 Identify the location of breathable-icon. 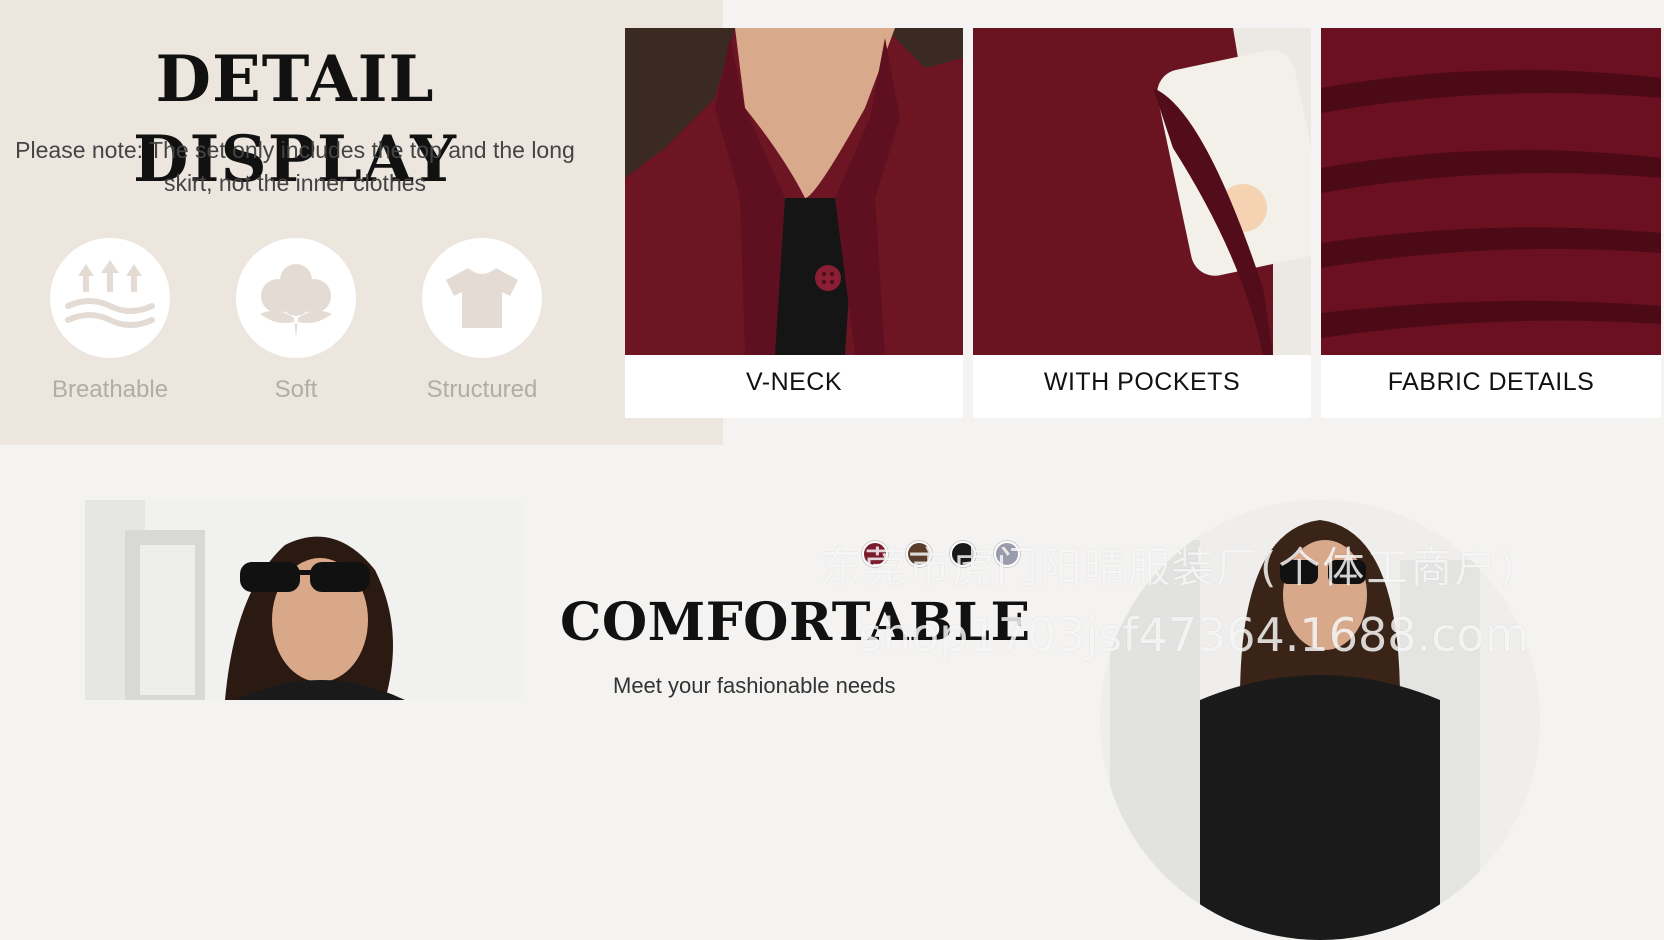
(110, 298).